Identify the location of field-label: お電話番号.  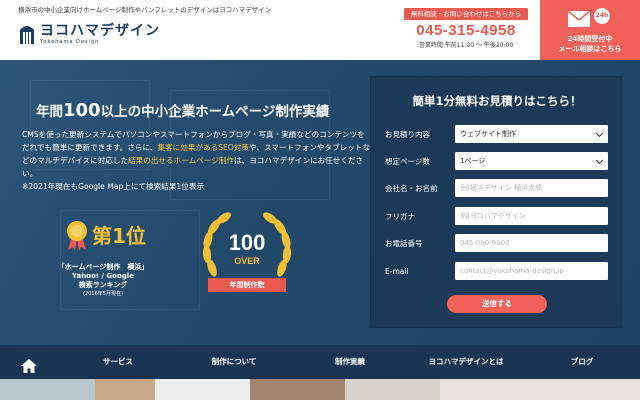
(404, 243).